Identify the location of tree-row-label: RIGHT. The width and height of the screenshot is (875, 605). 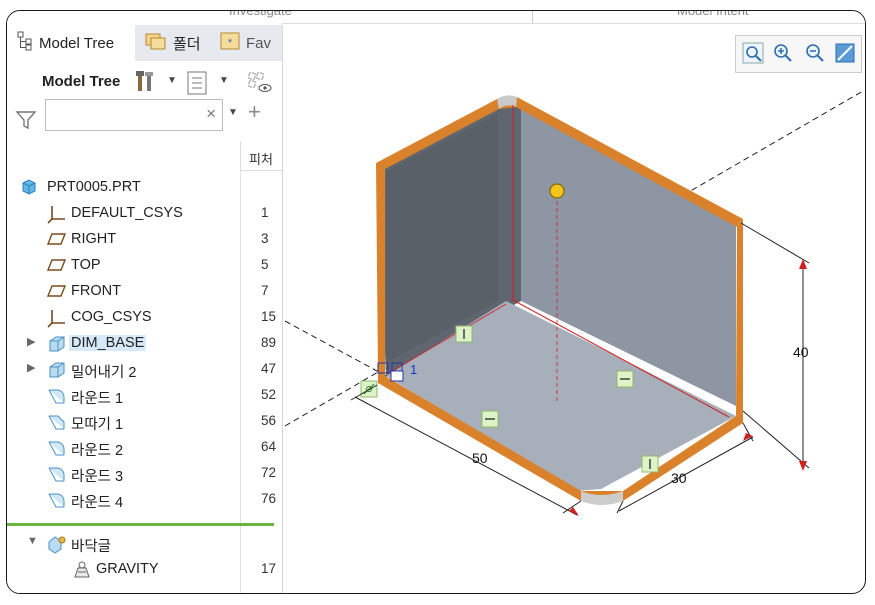
(94, 239).